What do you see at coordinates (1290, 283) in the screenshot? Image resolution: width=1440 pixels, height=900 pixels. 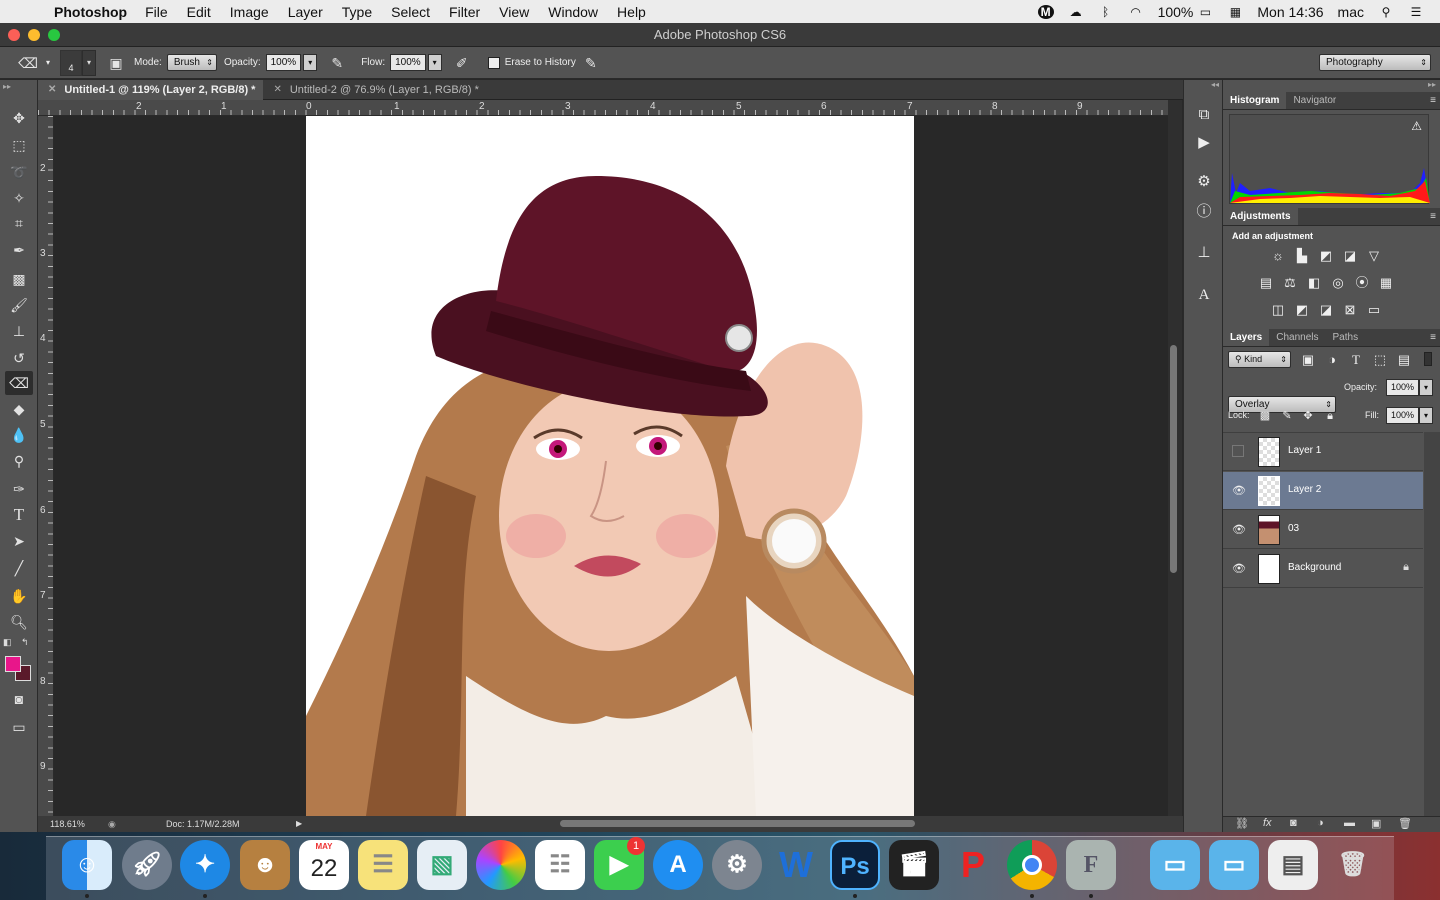 I see `color-balance-icon: ⚖` at bounding box center [1290, 283].